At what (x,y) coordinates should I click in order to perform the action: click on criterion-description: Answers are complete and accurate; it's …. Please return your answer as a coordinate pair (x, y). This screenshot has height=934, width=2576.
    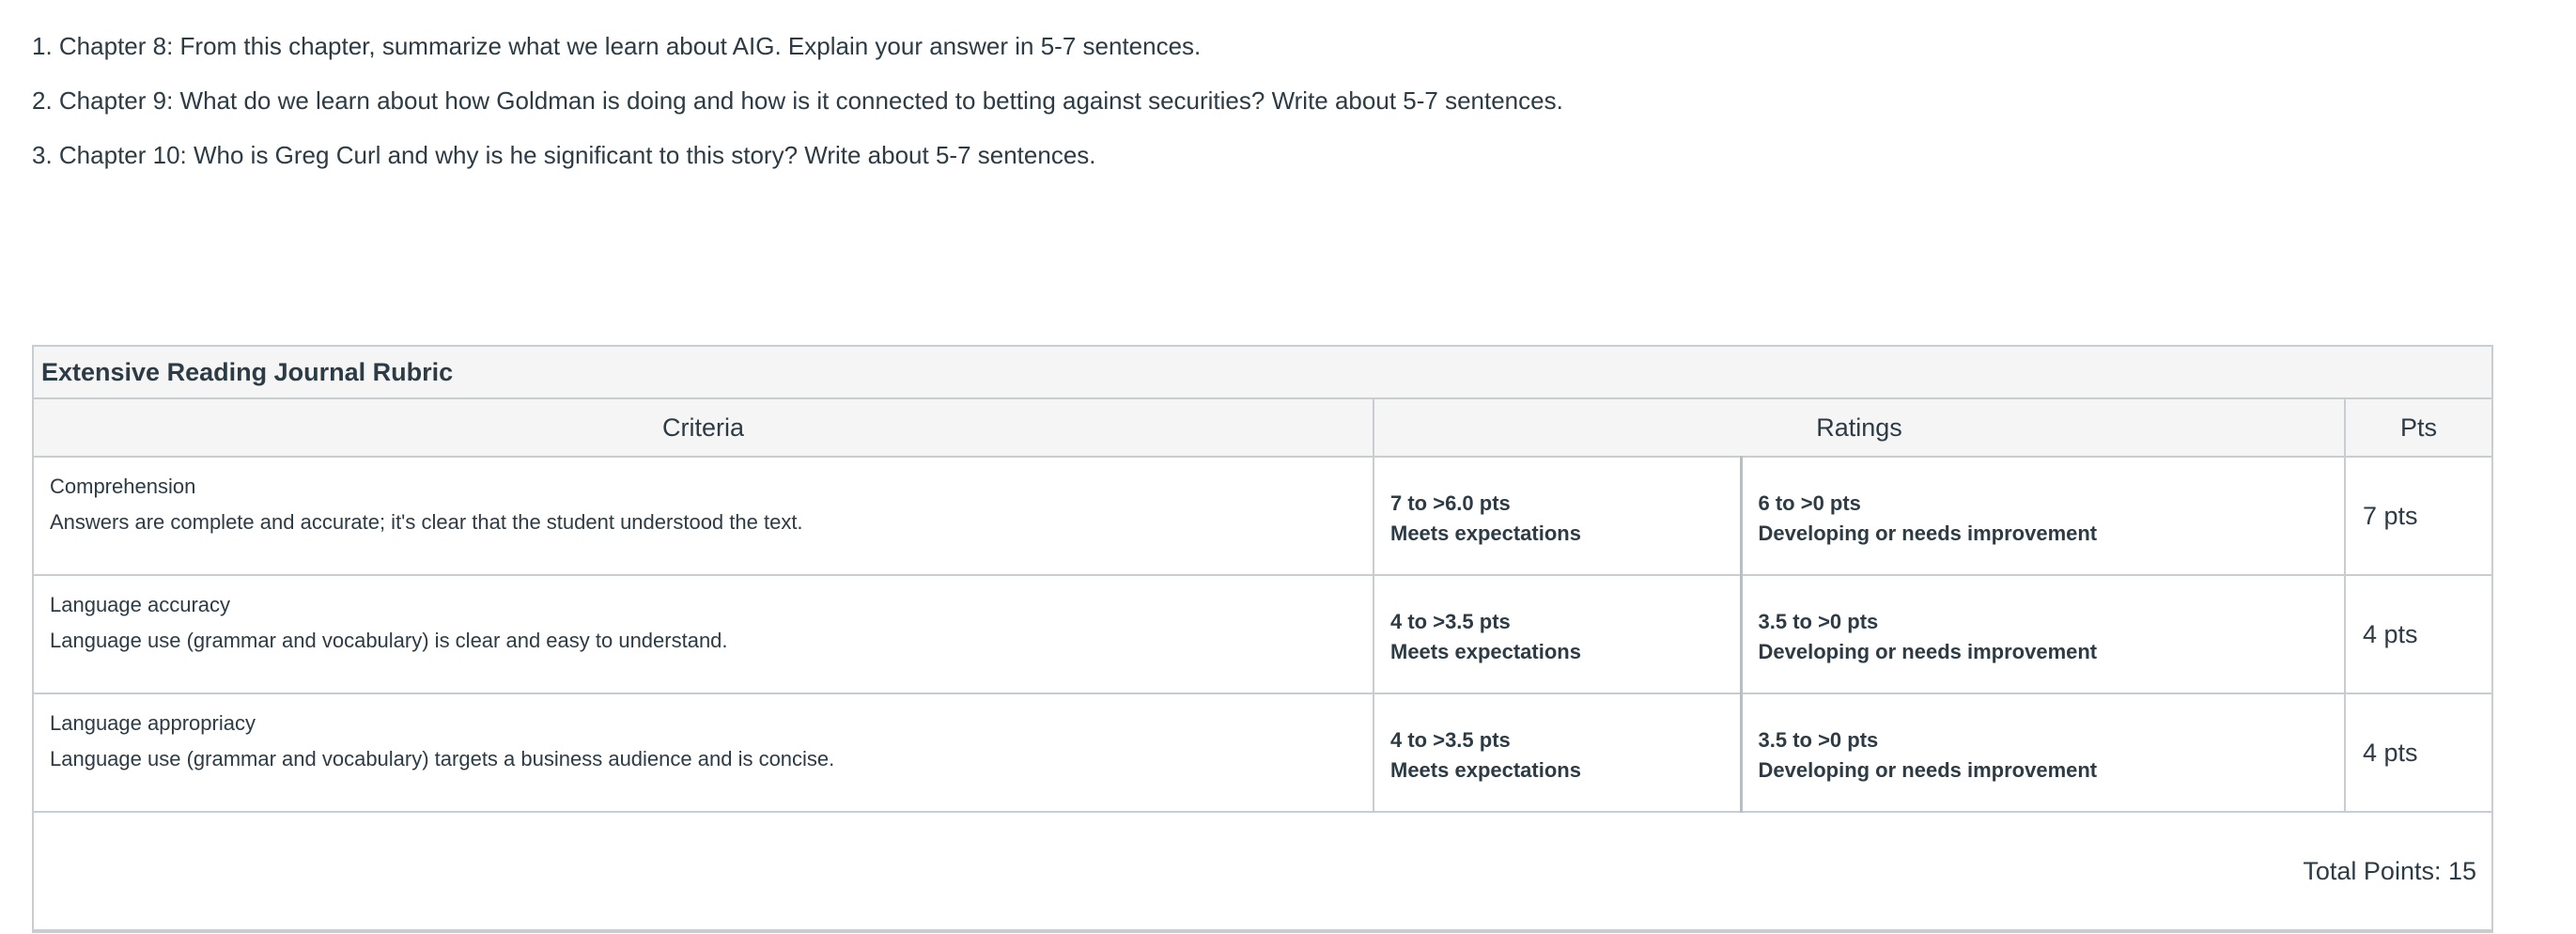
    Looking at the image, I should click on (426, 522).